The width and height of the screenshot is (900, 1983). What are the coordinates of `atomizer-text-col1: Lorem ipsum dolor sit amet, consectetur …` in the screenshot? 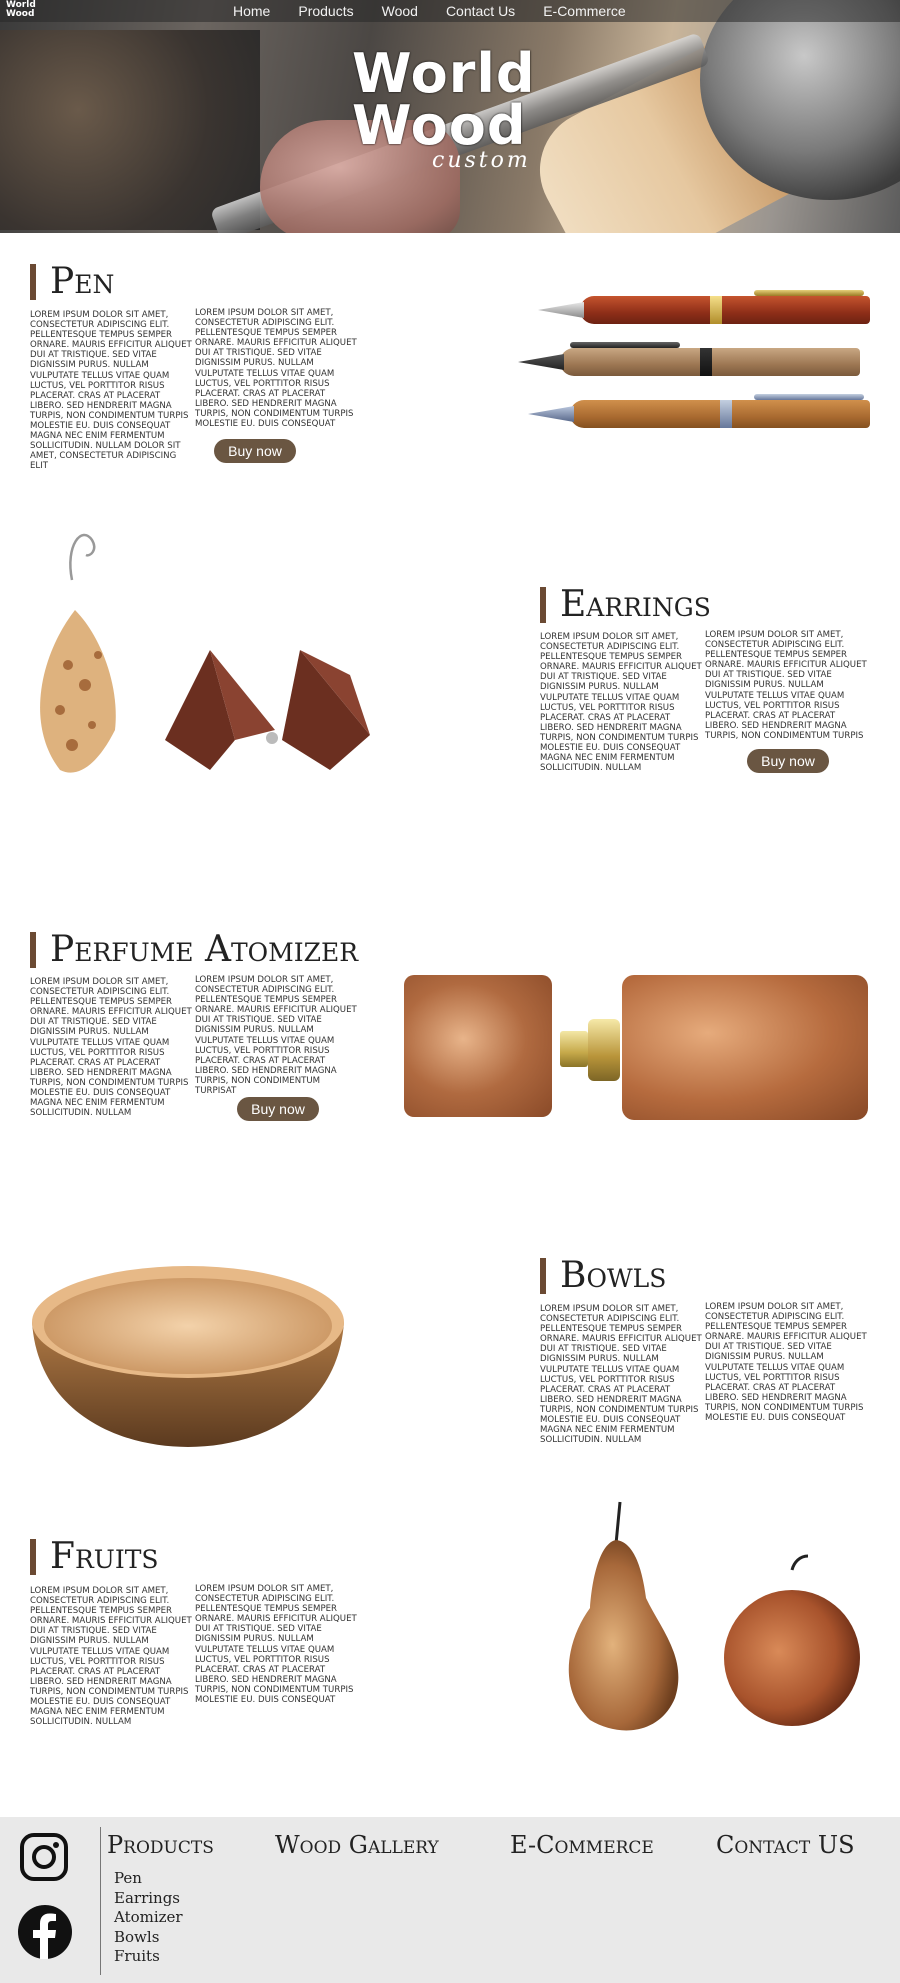 It's located at (111, 1048).